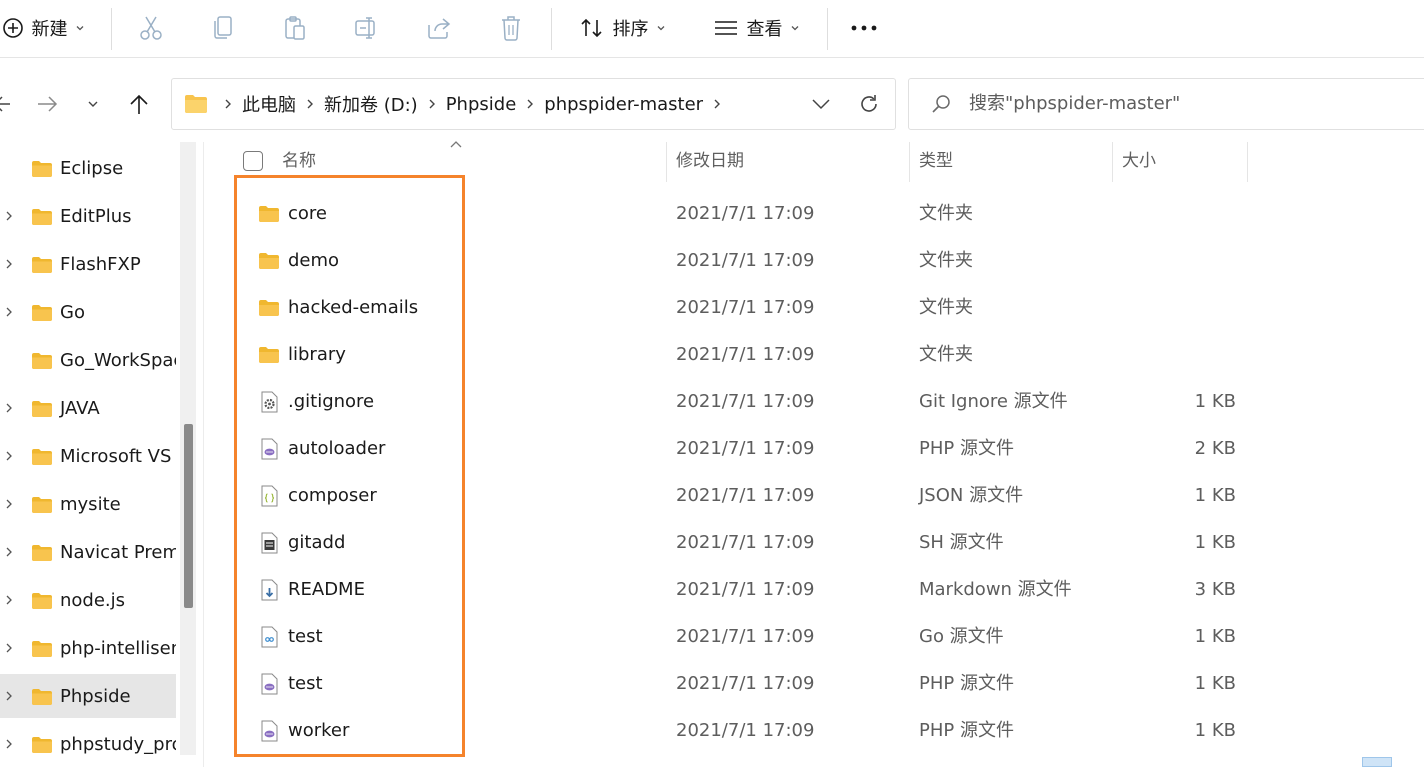 The image size is (1424, 767). I want to click on sidebar-item: Go_WorkSpac, so click(88, 360).